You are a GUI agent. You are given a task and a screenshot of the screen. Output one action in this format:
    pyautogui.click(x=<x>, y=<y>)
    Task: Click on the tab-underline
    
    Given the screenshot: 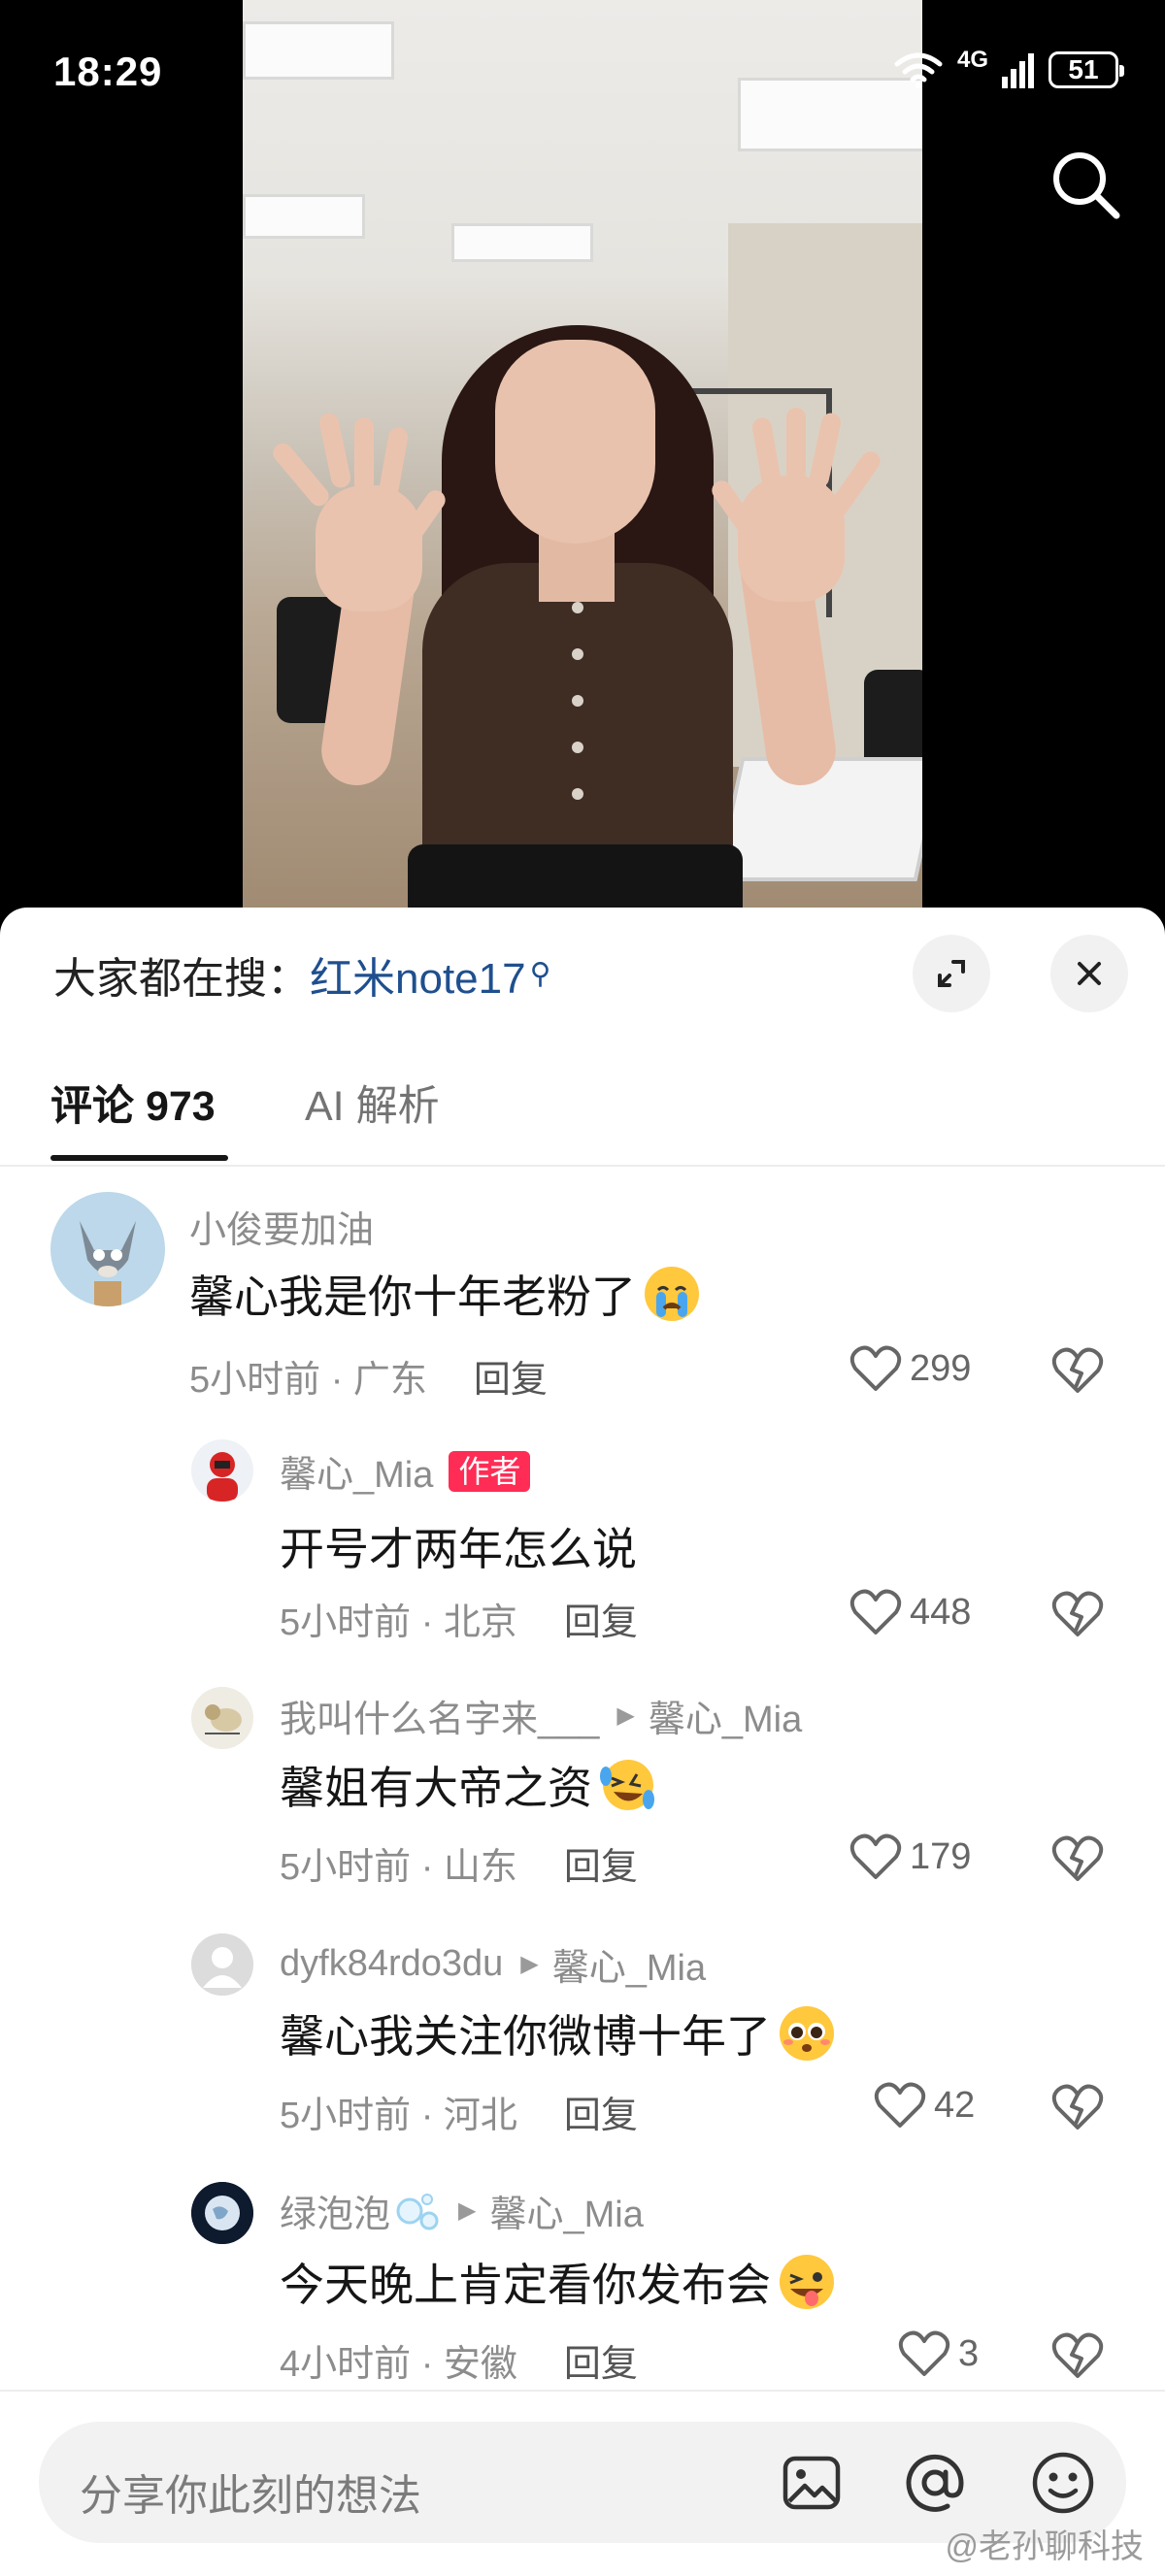 What is the action you would take?
    pyautogui.click(x=139, y=1158)
    